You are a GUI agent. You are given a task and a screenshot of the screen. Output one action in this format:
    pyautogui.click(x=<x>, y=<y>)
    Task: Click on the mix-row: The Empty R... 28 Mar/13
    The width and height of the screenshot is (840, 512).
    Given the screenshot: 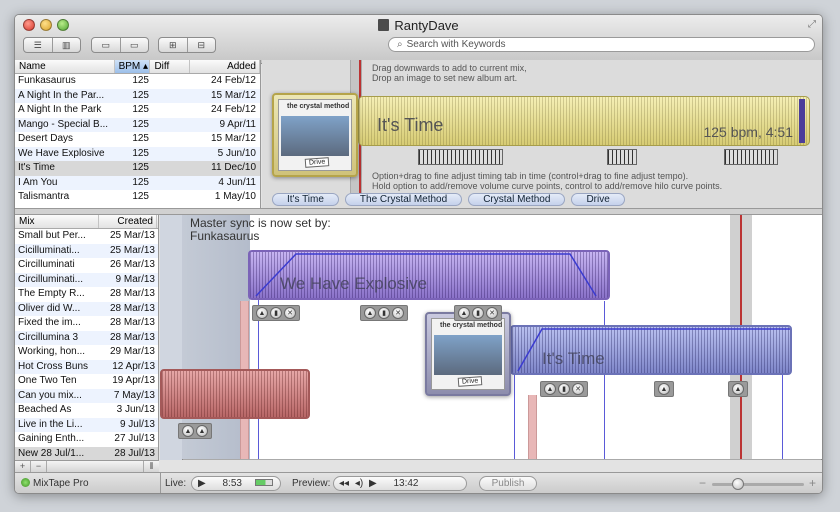 What is the action you would take?
    pyautogui.click(x=86, y=294)
    